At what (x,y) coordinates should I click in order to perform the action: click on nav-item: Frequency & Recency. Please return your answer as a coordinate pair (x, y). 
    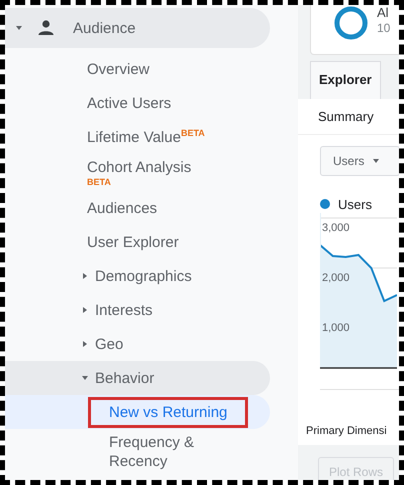
    Looking at the image, I should click on (137, 452).